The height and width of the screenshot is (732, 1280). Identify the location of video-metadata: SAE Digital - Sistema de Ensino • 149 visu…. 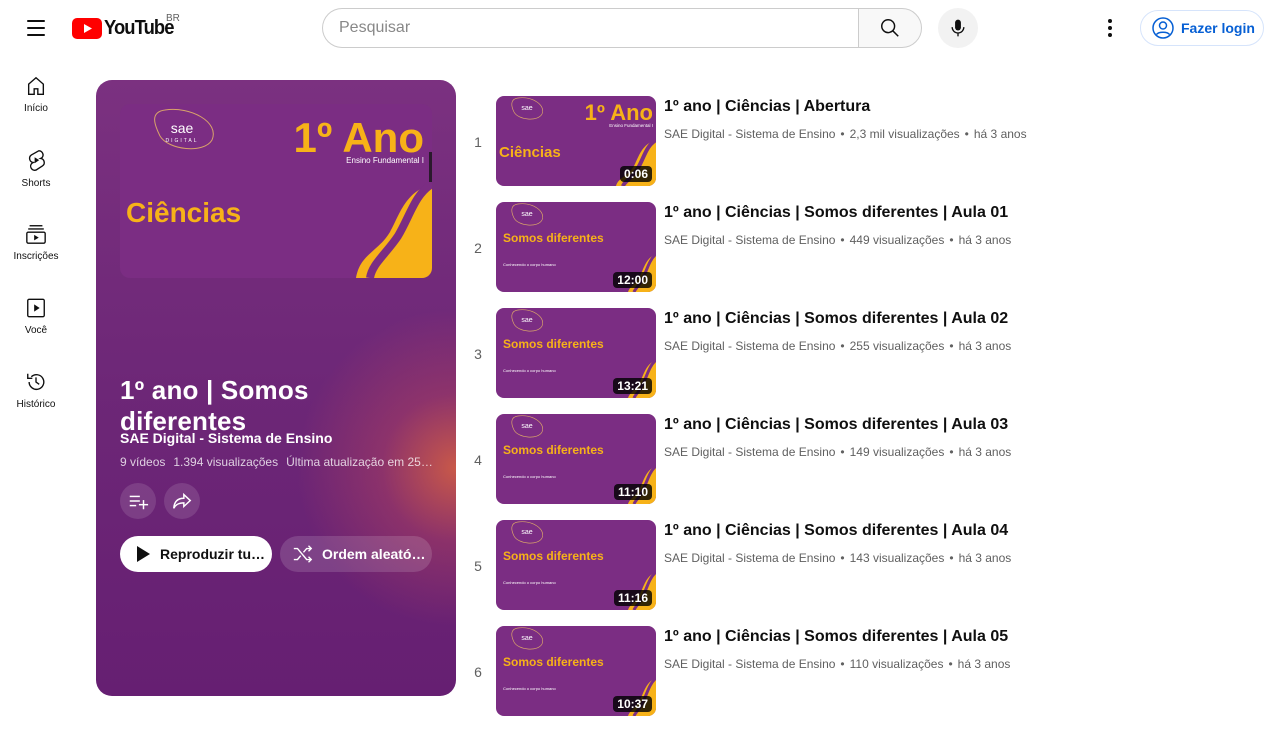
(838, 452).